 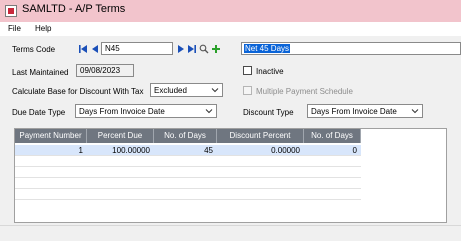 I want to click on description-input: Net 45 Days, so click(x=351, y=48).